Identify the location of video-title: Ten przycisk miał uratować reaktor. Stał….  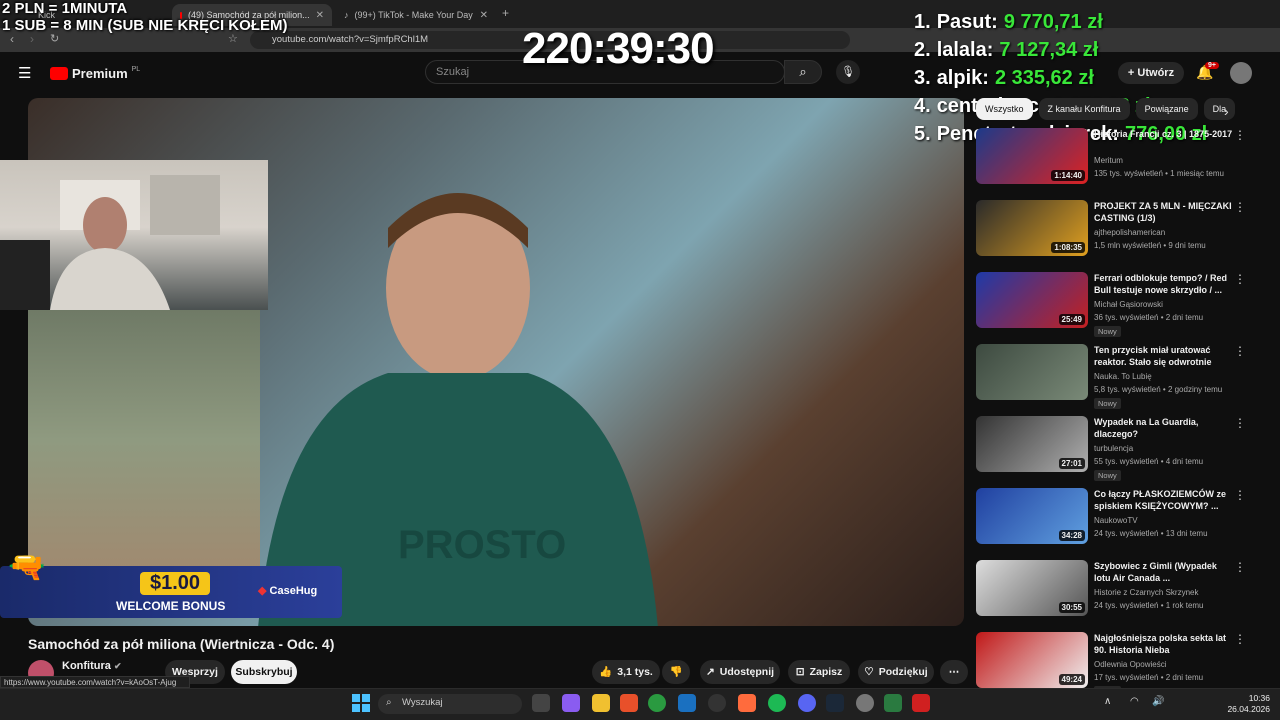
(1164, 356).